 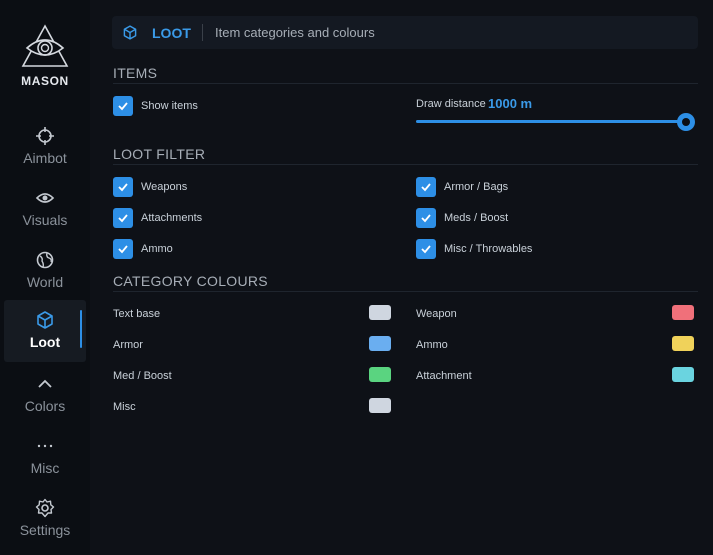 What do you see at coordinates (45, 530) in the screenshot?
I see `sidebar-item-label: Settings` at bounding box center [45, 530].